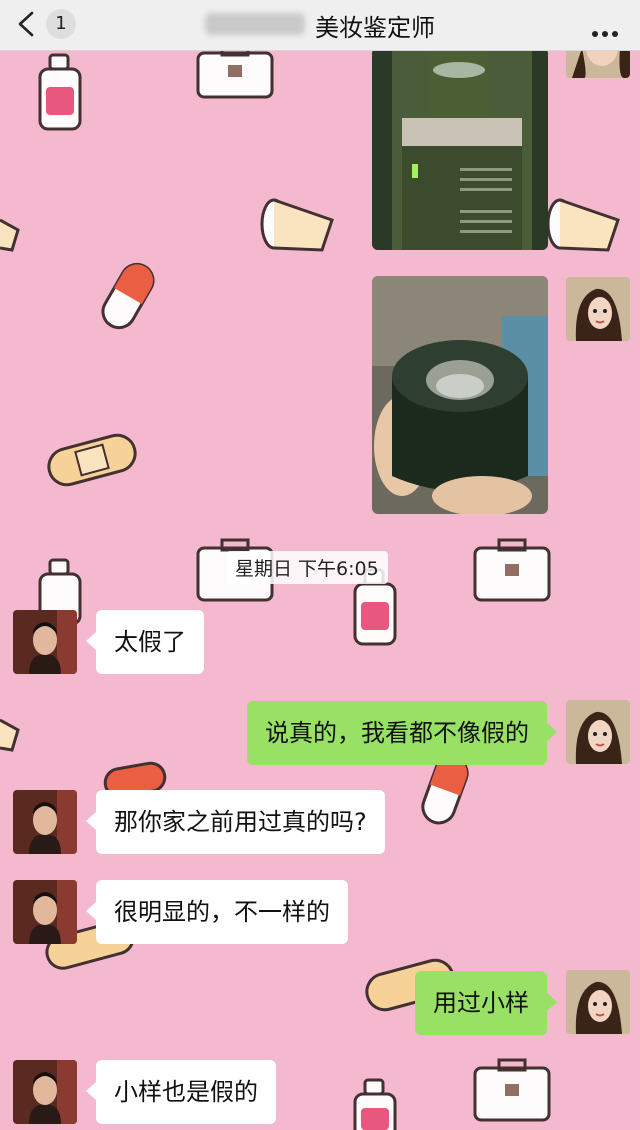 The height and width of the screenshot is (1130, 640). Describe the element at coordinates (255, 24) in the screenshot. I see `blurred-name` at that location.